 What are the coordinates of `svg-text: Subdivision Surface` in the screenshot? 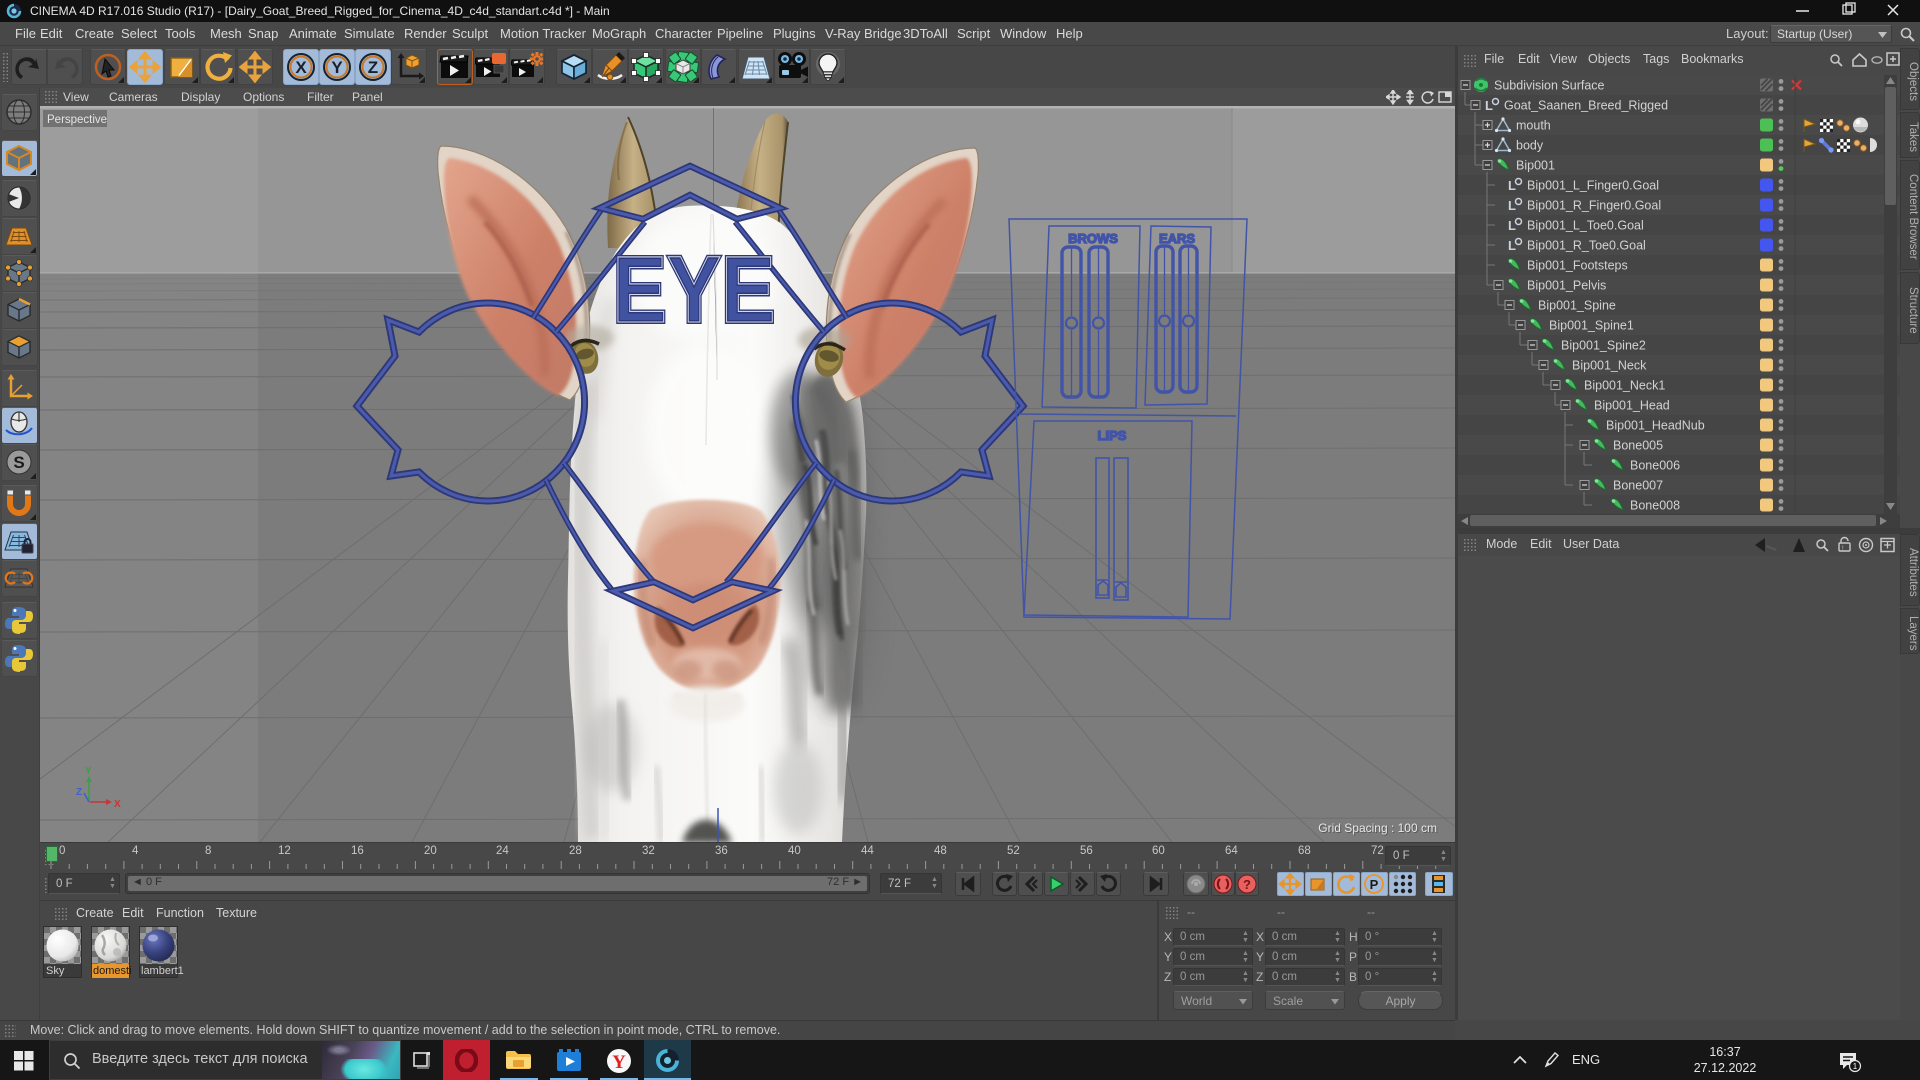 It's located at (1549, 86).